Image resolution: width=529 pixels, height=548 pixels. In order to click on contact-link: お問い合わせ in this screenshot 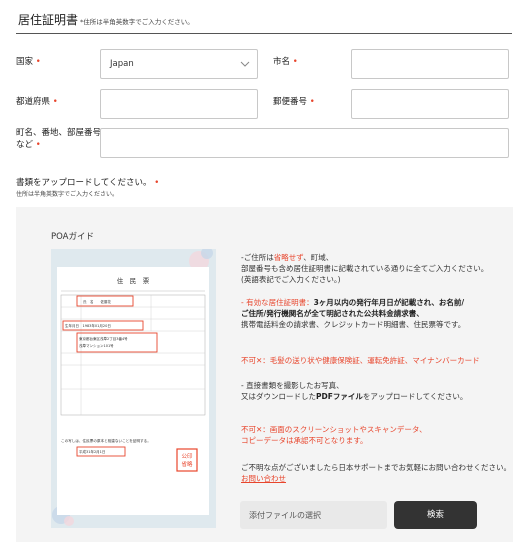, I will do `click(263, 478)`.